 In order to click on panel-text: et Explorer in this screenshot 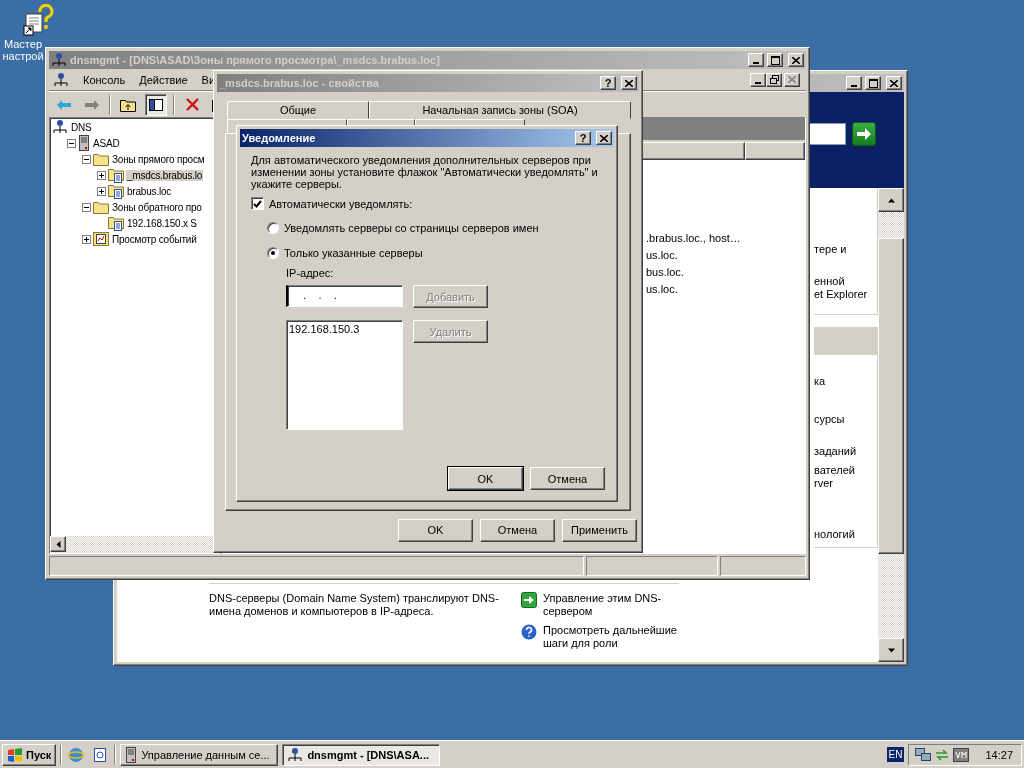, I will do `click(841, 294)`.